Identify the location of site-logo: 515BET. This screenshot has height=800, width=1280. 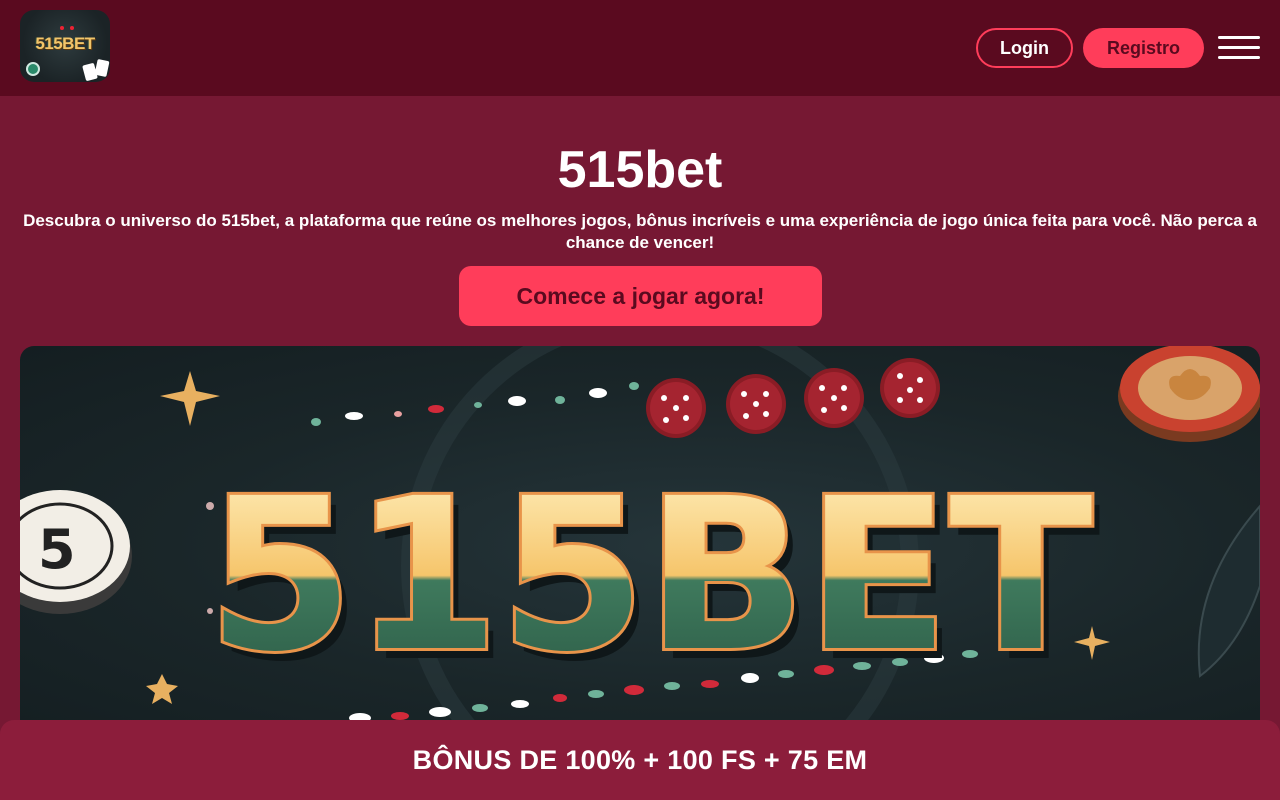
(65, 46).